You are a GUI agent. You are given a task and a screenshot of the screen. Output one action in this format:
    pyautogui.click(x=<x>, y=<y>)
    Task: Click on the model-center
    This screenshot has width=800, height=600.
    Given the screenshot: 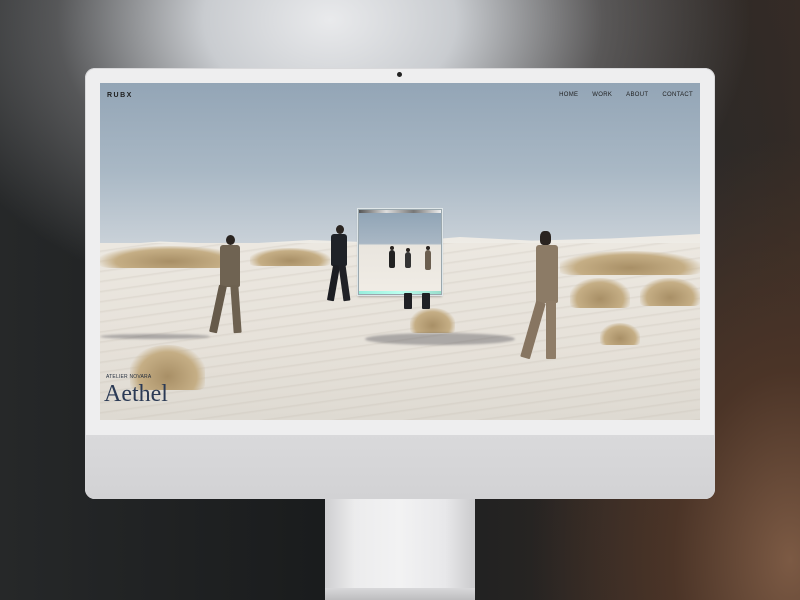 What is the action you would take?
    pyautogui.click(x=341, y=265)
    